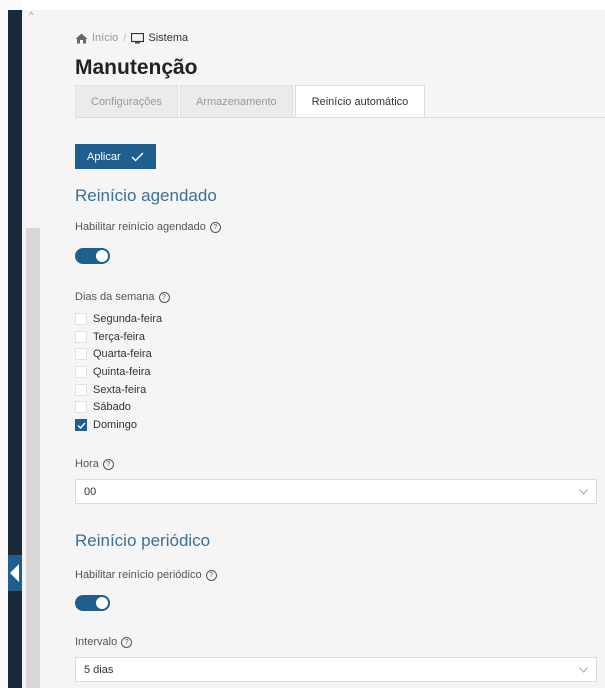 This screenshot has height=688, width=605. What do you see at coordinates (115, 297) in the screenshot?
I see `days-text: Dias da semana` at bounding box center [115, 297].